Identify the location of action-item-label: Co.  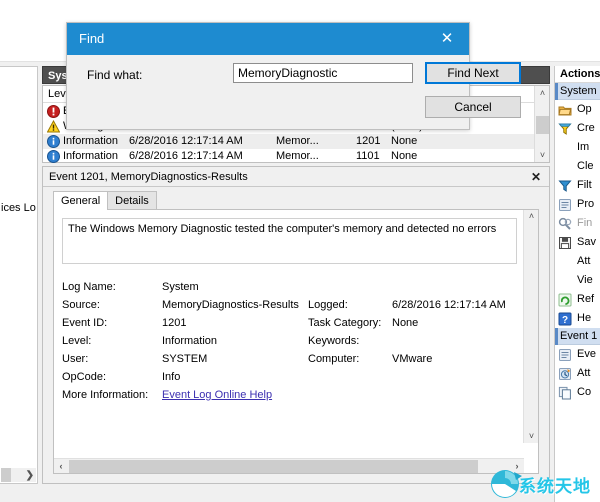
(584, 392).